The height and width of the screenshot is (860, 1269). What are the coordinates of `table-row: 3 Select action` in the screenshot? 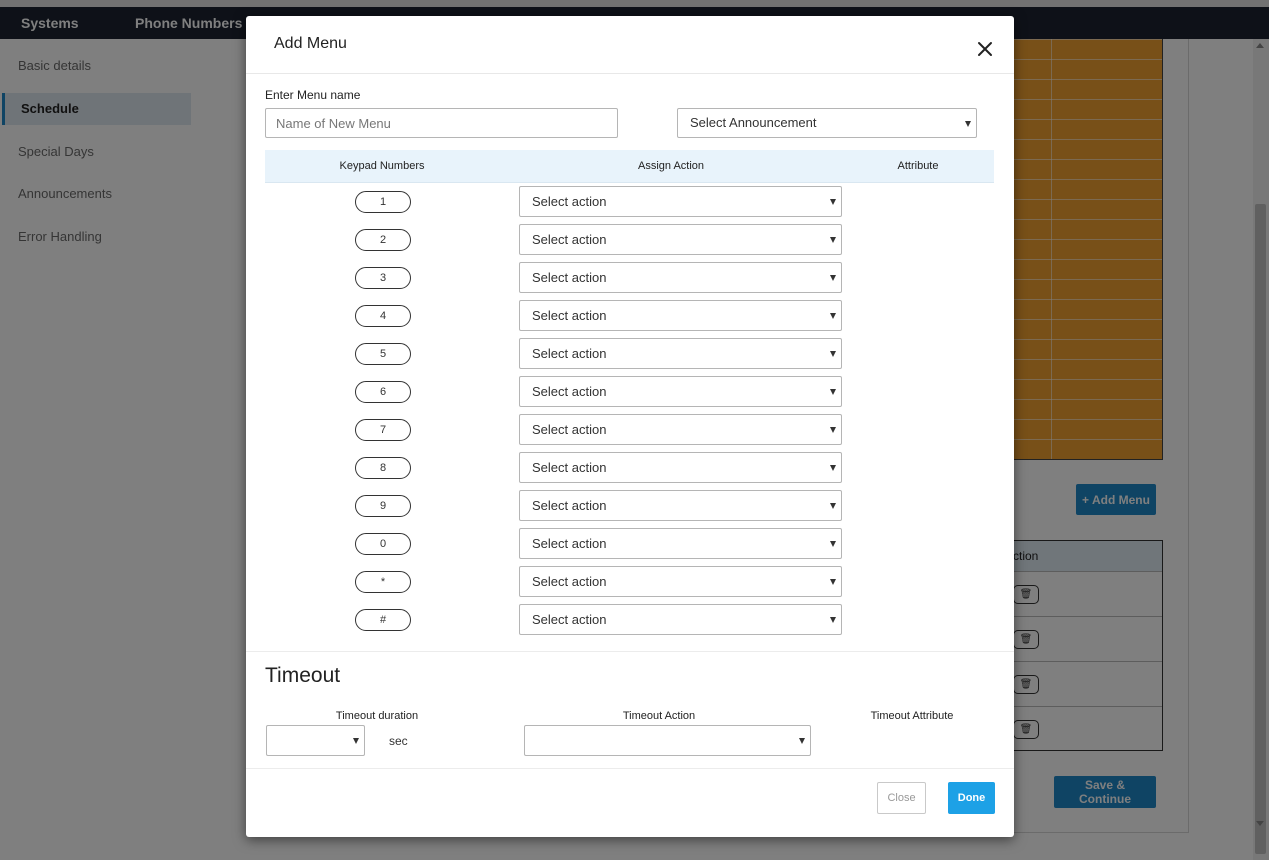 It's located at (630, 281).